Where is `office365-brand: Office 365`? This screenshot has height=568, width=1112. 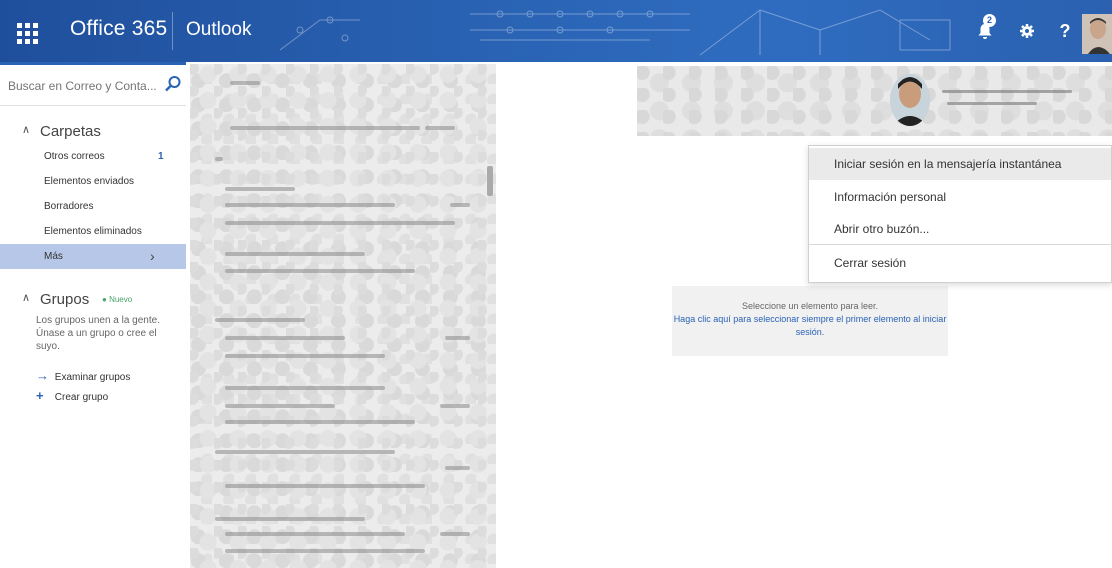 office365-brand: Office 365 is located at coordinates (118, 29).